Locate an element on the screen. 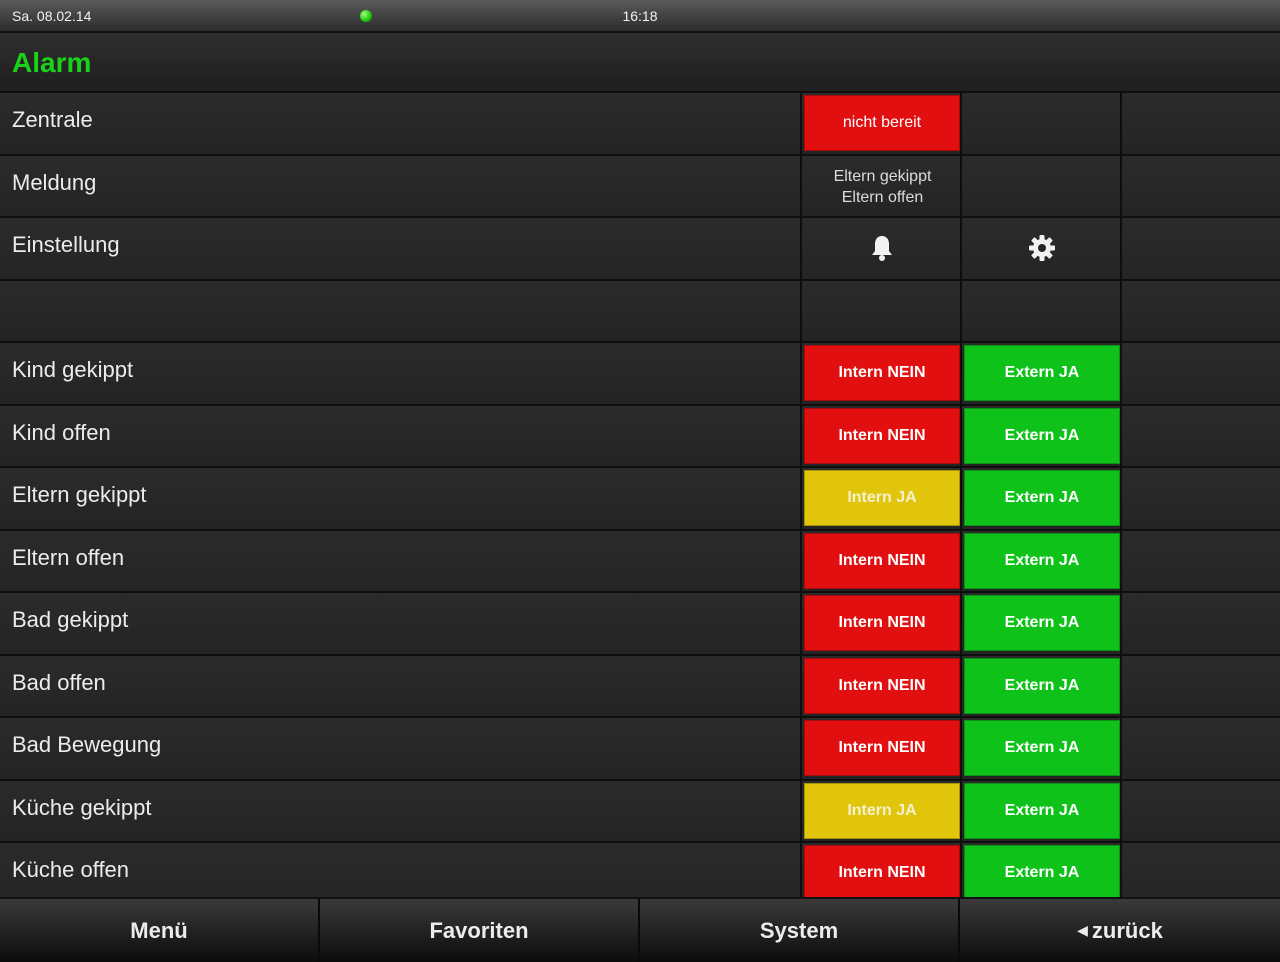  favorites-label: Favoriten is located at coordinates (479, 930).